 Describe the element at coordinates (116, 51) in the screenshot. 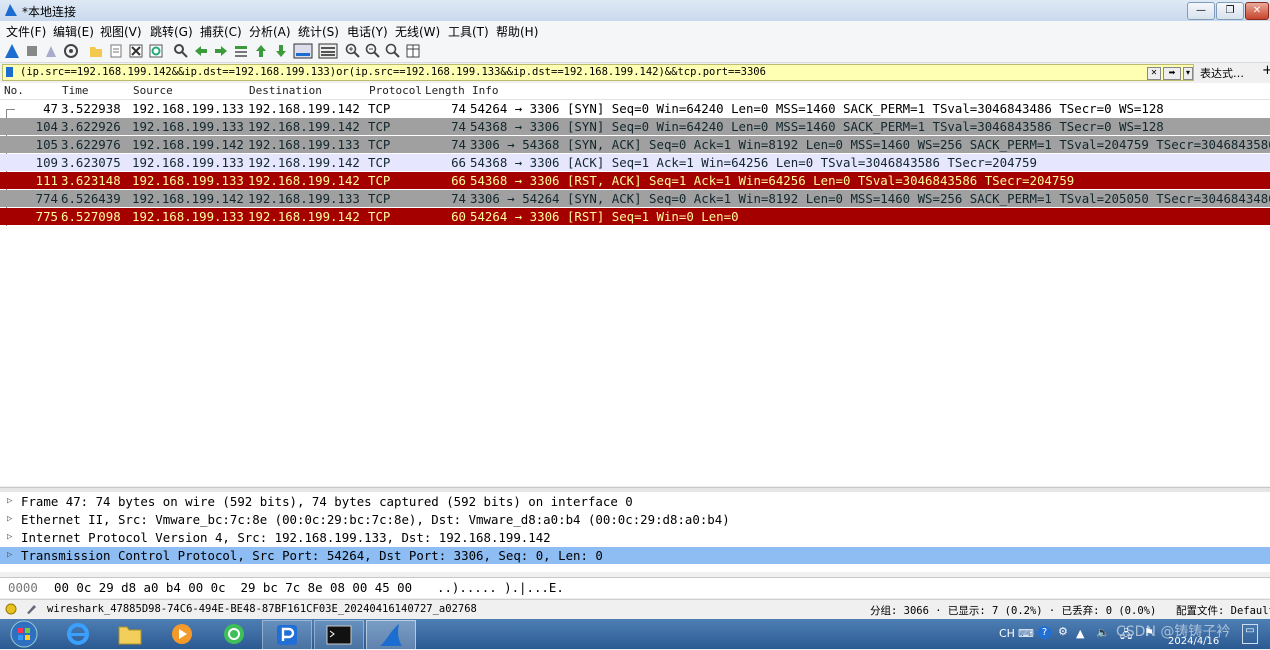

I see `save-file-icon` at that location.